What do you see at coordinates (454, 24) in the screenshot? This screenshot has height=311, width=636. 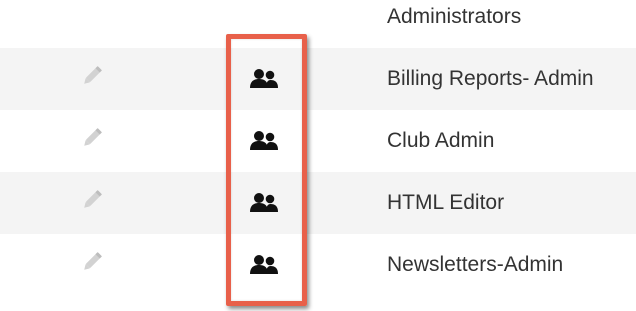 I see `group-name: Administrators` at bounding box center [454, 24].